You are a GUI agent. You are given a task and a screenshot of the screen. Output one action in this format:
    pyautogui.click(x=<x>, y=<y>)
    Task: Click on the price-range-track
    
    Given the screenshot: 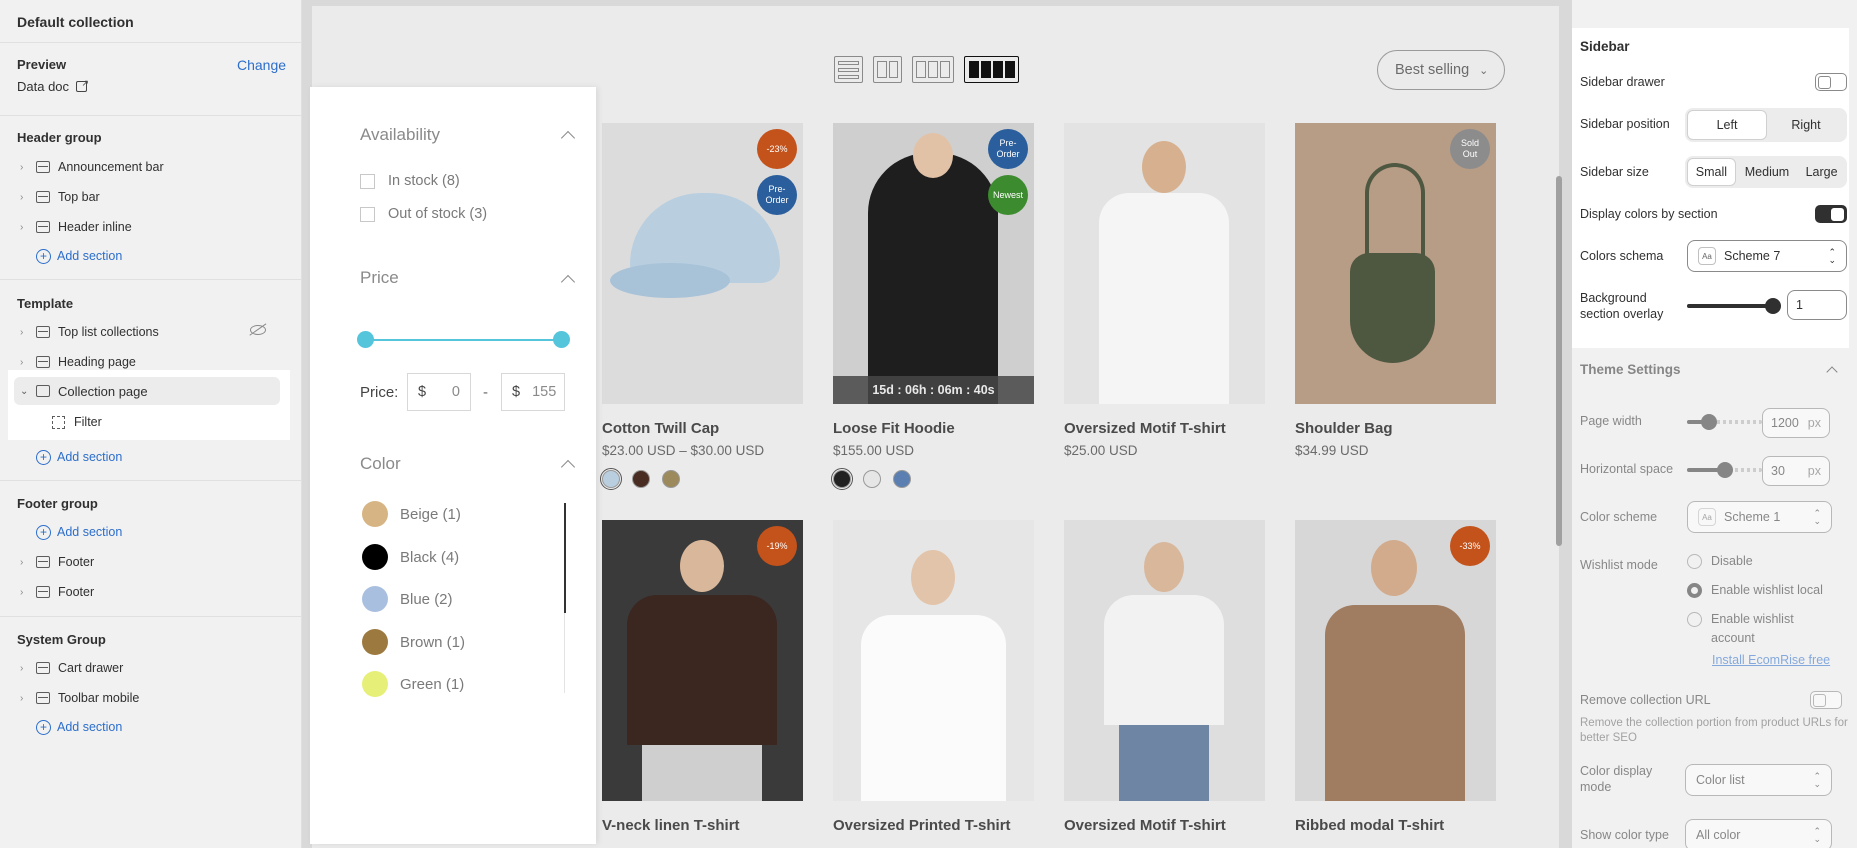 What is the action you would take?
    pyautogui.click(x=462, y=340)
    